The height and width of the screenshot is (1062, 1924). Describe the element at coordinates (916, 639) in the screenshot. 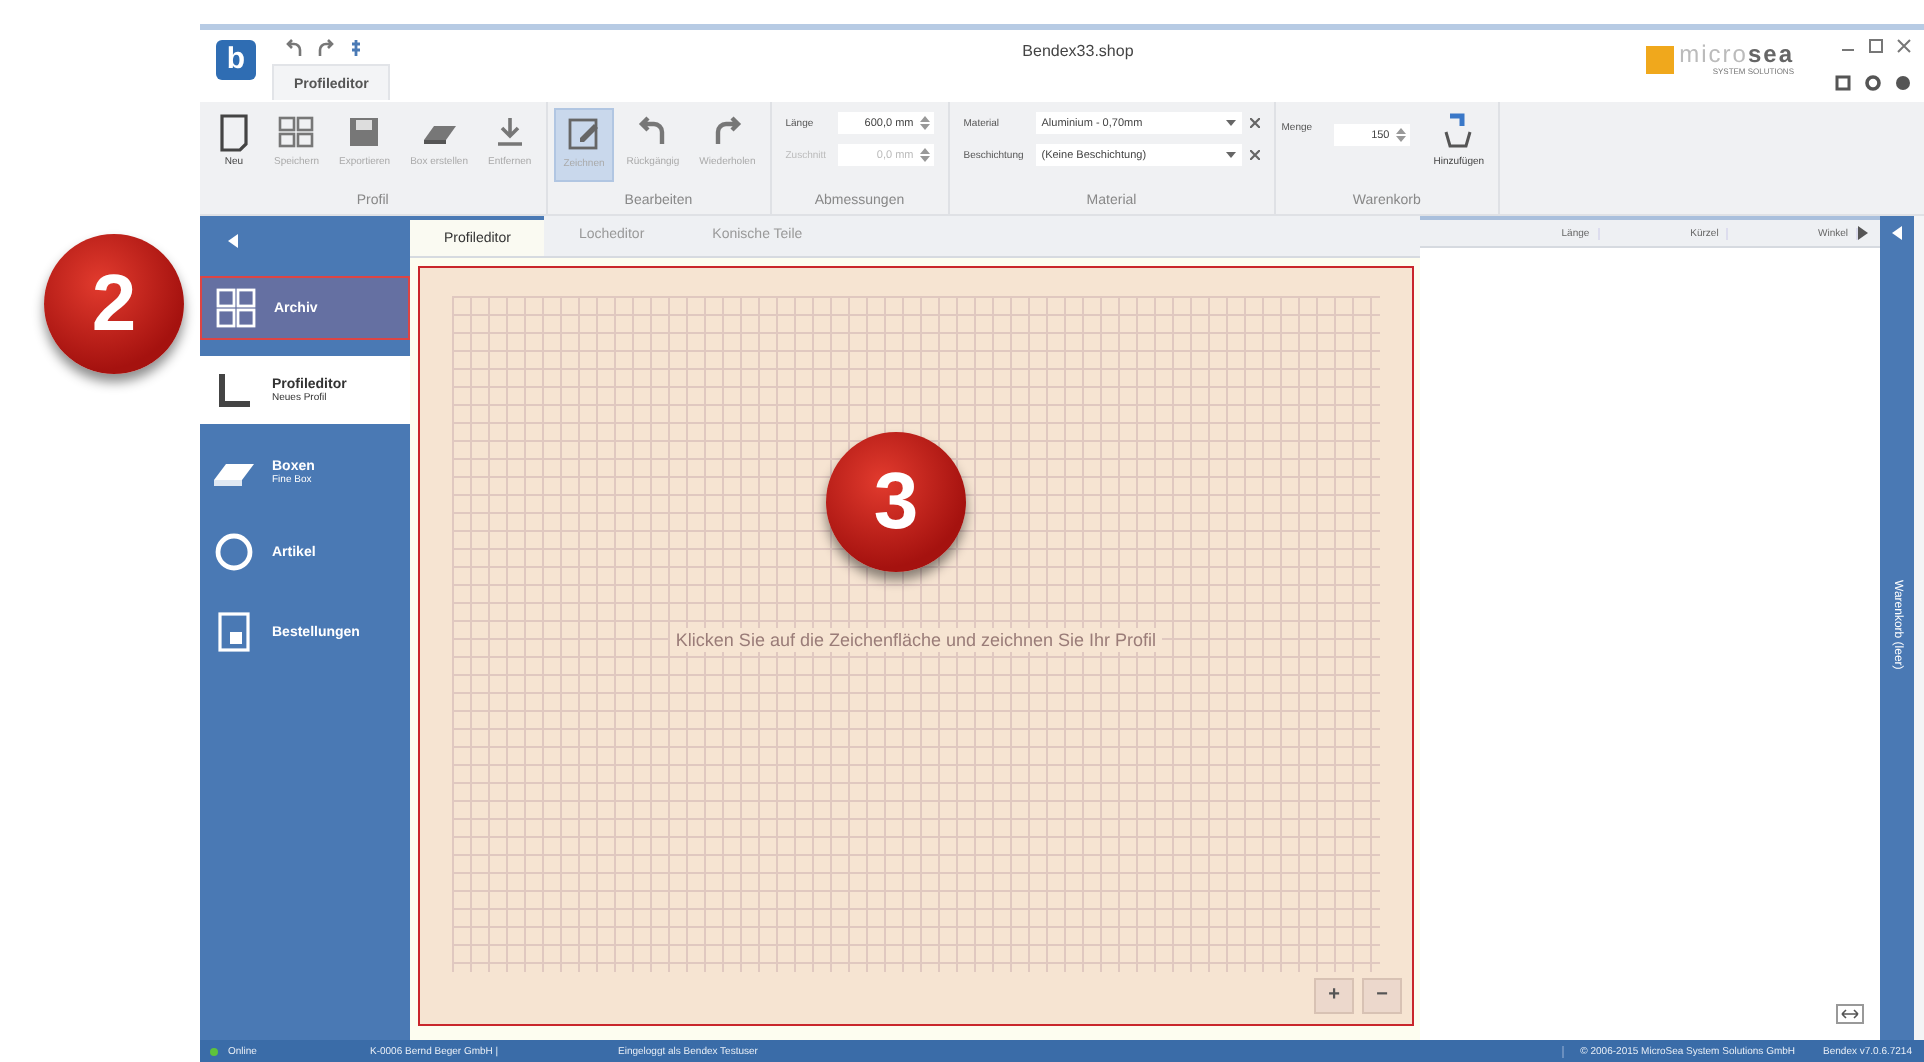

I see `canvas-hint: Klicken Sie auf die Zeichenfläche und zeichnen Sie Ihr Profil` at that location.